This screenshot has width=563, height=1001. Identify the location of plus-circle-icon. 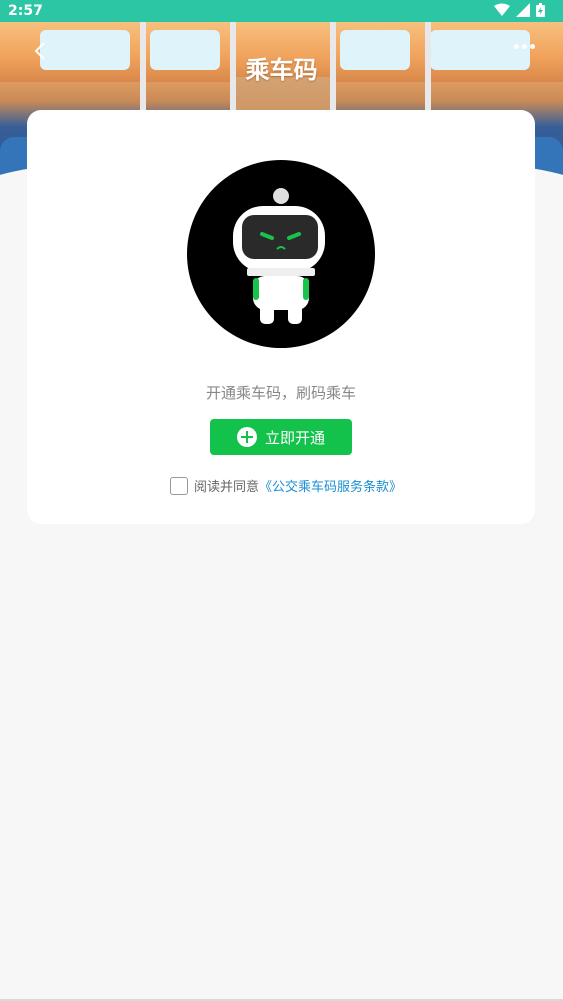
(246, 437).